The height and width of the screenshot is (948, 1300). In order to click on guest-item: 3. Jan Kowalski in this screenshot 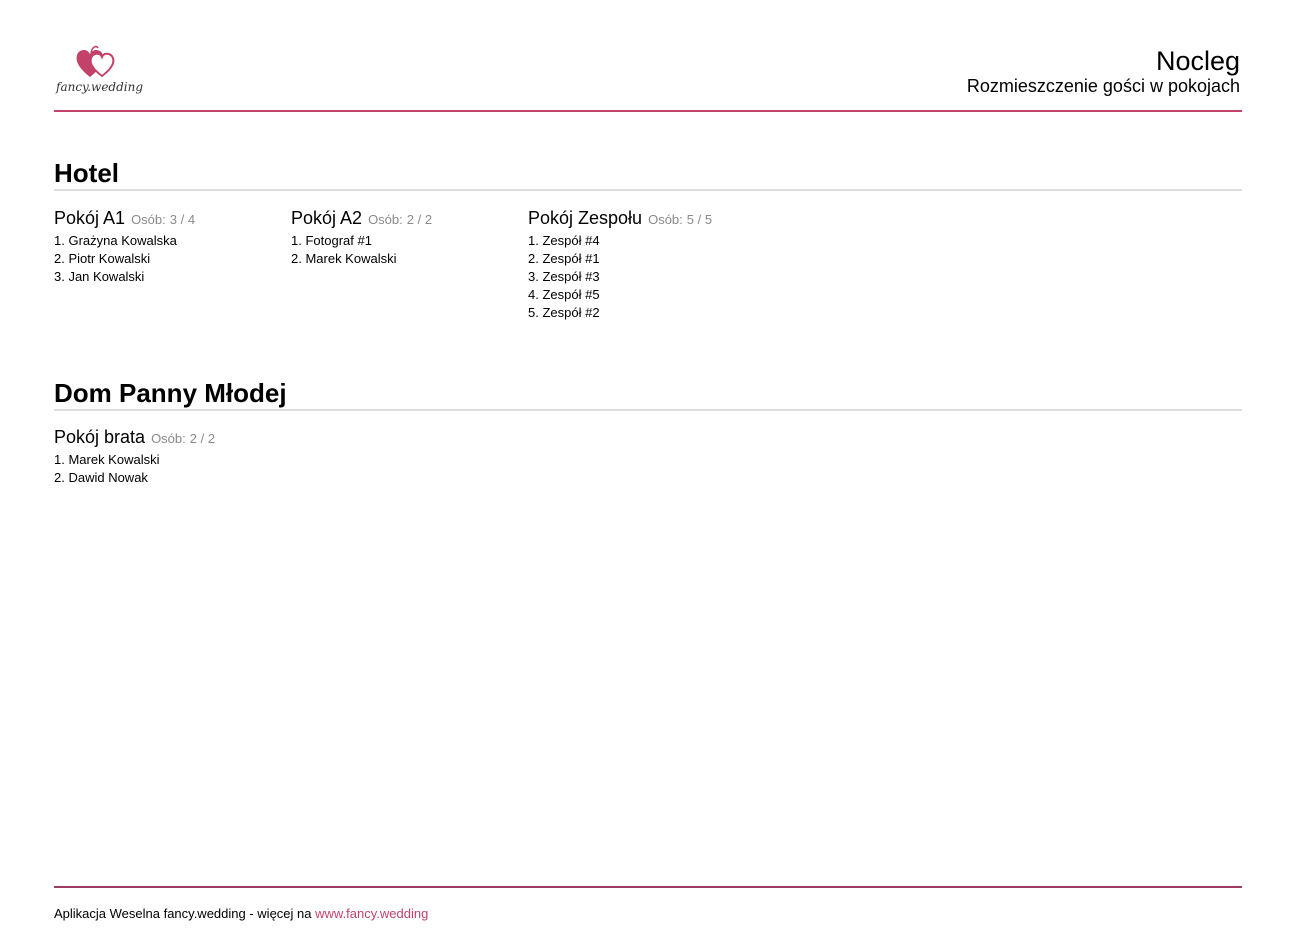, I will do `click(99, 276)`.